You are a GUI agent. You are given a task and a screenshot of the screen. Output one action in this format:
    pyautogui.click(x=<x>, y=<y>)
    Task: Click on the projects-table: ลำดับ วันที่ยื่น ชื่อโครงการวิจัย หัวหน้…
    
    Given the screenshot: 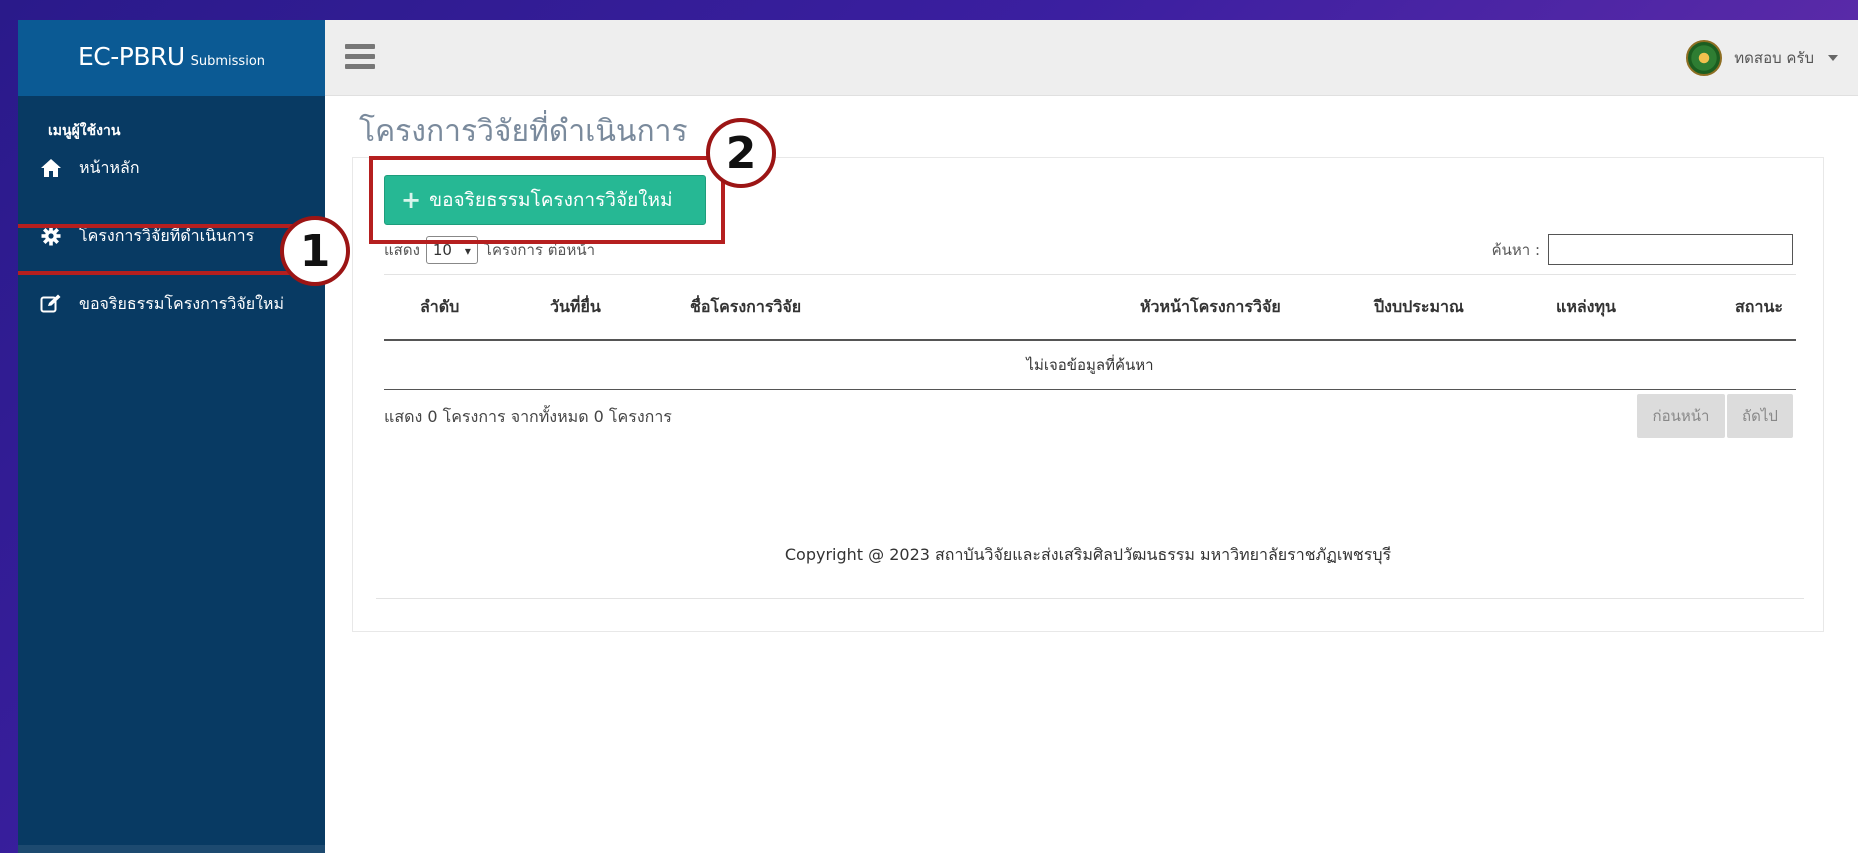 What is the action you would take?
    pyautogui.click(x=1090, y=332)
    